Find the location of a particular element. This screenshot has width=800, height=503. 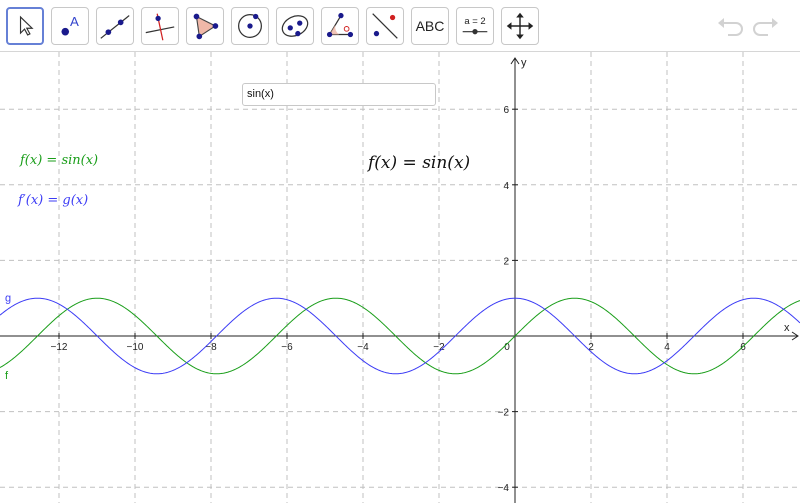

reflect-tool-button is located at coordinates (385, 26).